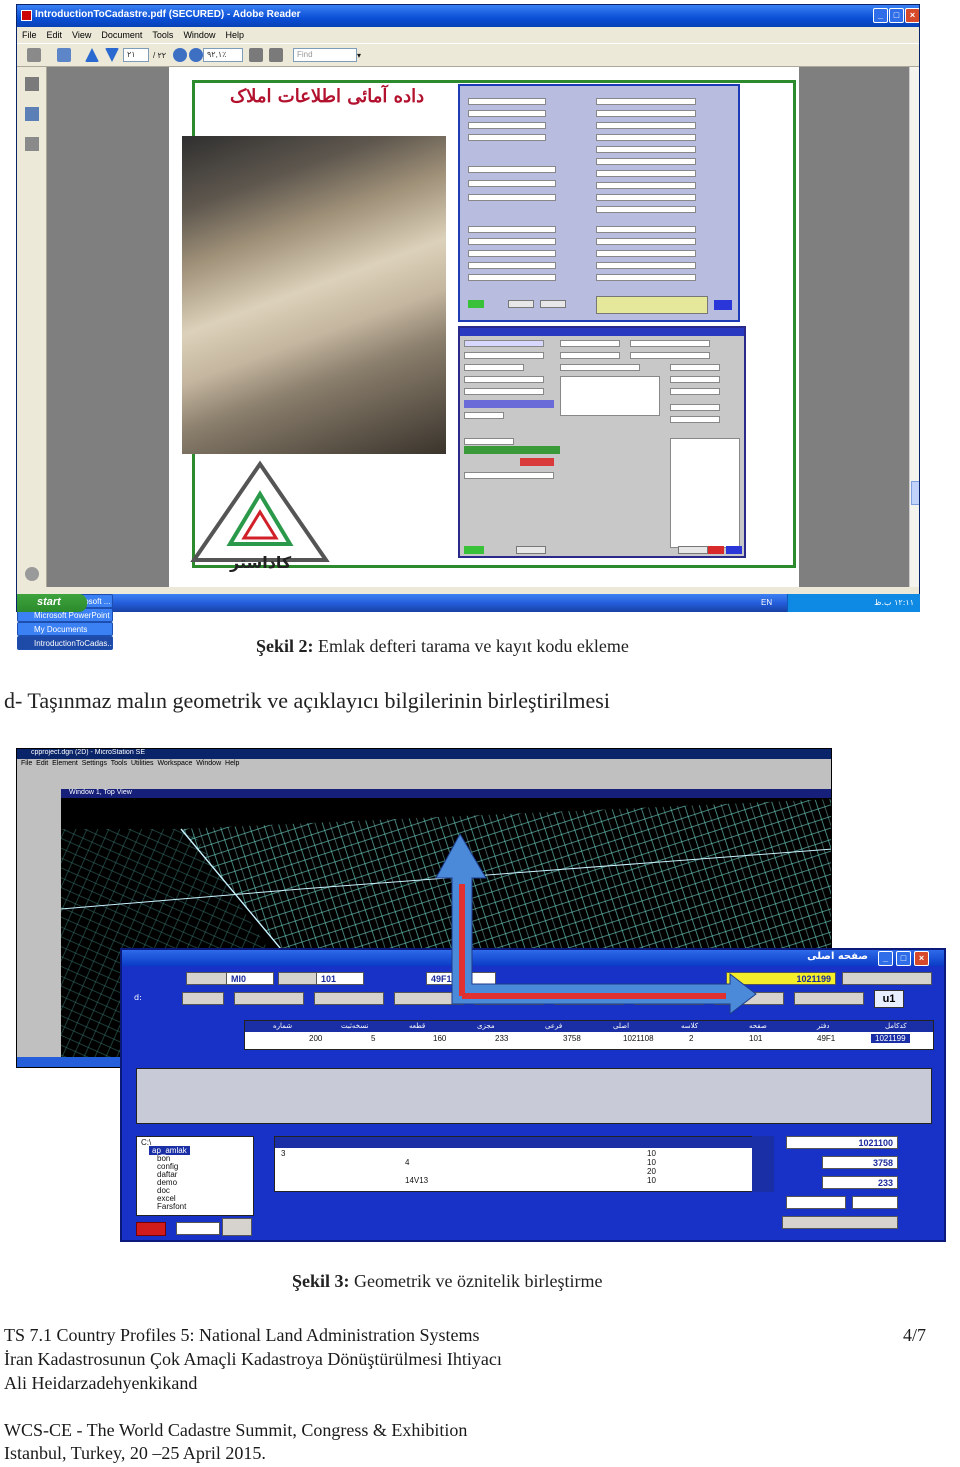 This screenshot has width=960, height=1467. I want to click on find-input: Find, so click(325, 55).